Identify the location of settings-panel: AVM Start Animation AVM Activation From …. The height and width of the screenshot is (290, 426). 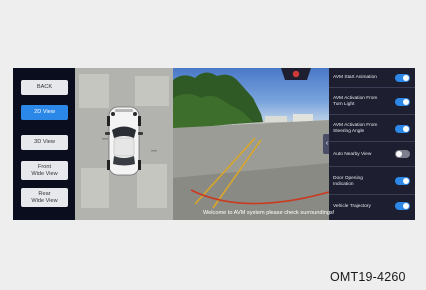
(372, 144).